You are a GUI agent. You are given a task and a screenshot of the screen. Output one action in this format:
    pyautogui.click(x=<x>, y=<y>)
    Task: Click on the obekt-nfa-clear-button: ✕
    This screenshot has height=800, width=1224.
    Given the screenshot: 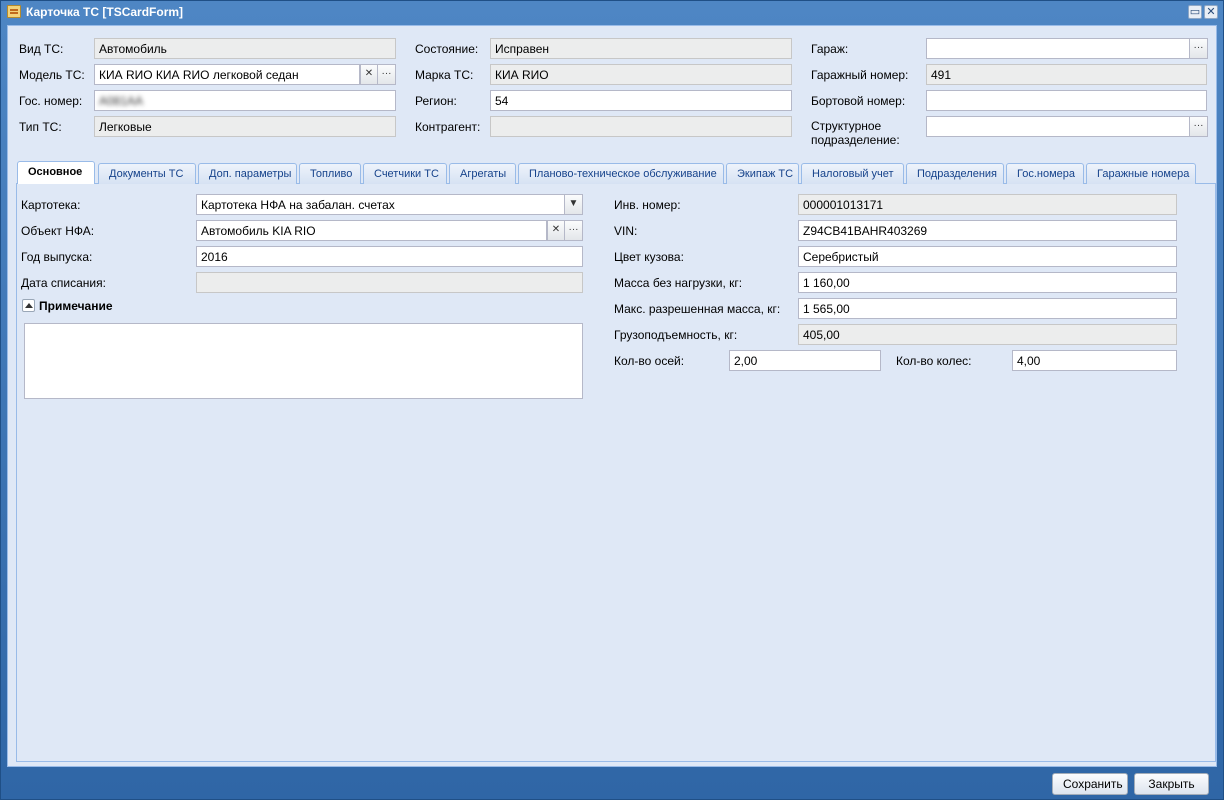 What is the action you would take?
    pyautogui.click(x=556, y=230)
    